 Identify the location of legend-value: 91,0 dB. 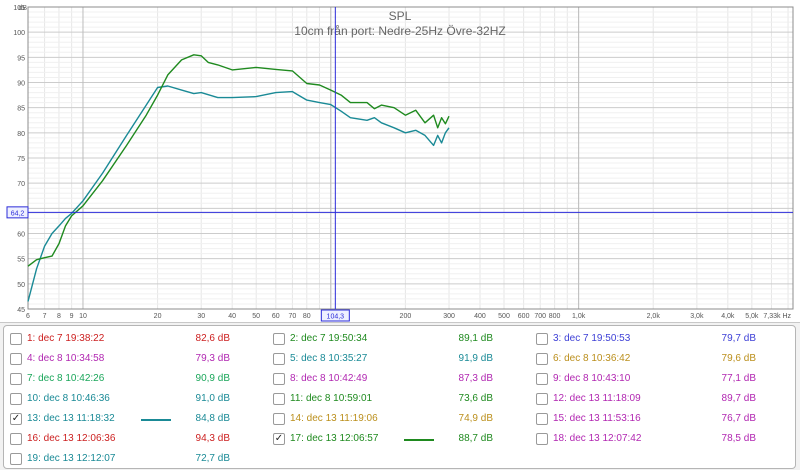
(212, 398).